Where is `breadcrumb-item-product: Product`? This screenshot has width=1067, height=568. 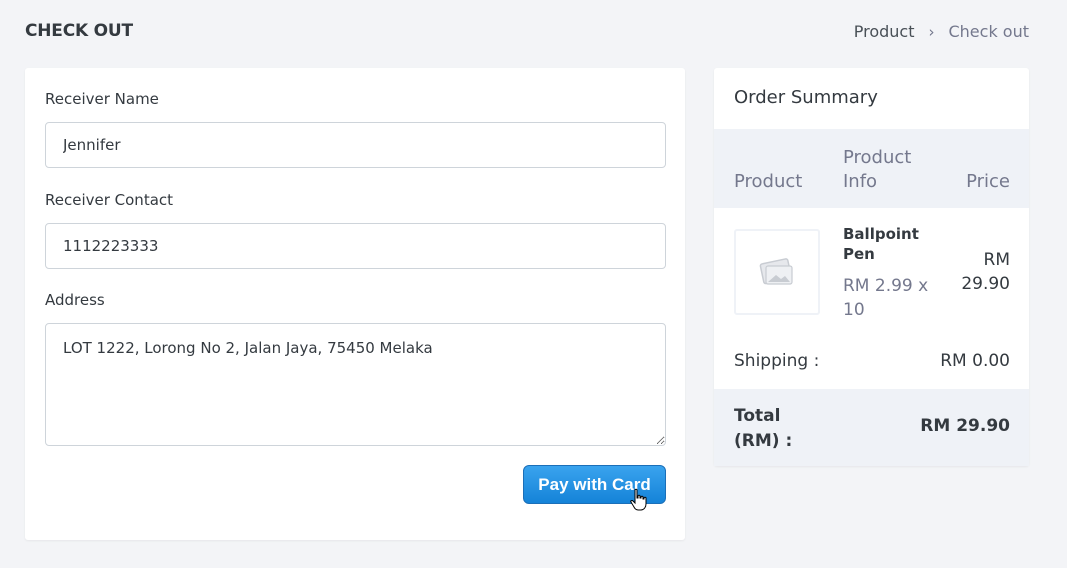
breadcrumb-item-product: Product is located at coordinates (884, 31).